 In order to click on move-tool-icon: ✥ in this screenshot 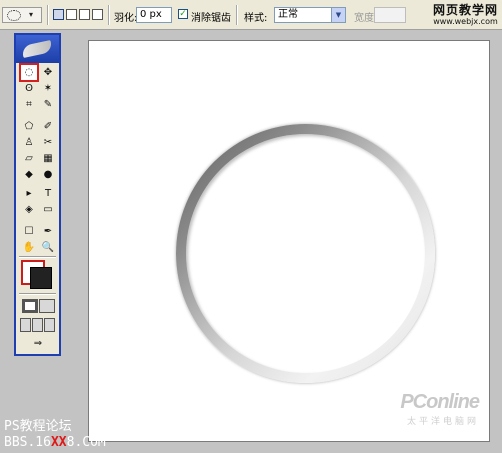, I will do `click(48, 72)`.